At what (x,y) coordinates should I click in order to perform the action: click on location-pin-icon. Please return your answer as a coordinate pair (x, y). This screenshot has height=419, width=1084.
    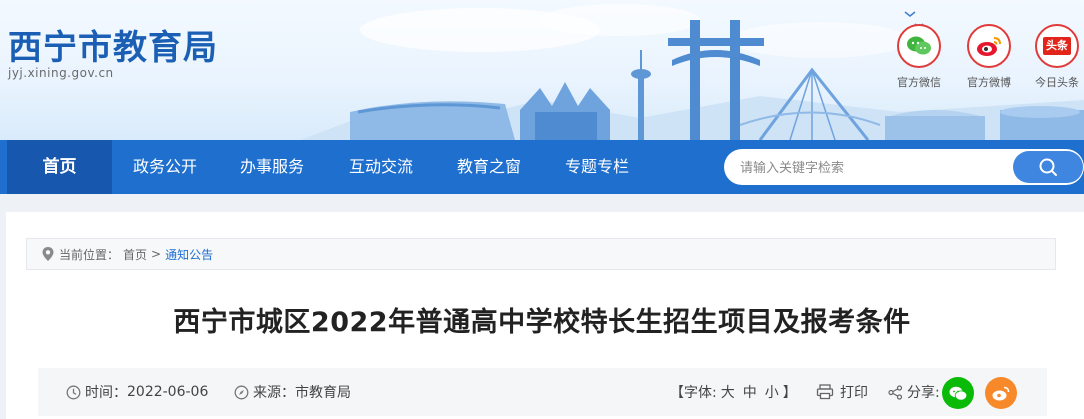
    Looking at the image, I should click on (48, 254).